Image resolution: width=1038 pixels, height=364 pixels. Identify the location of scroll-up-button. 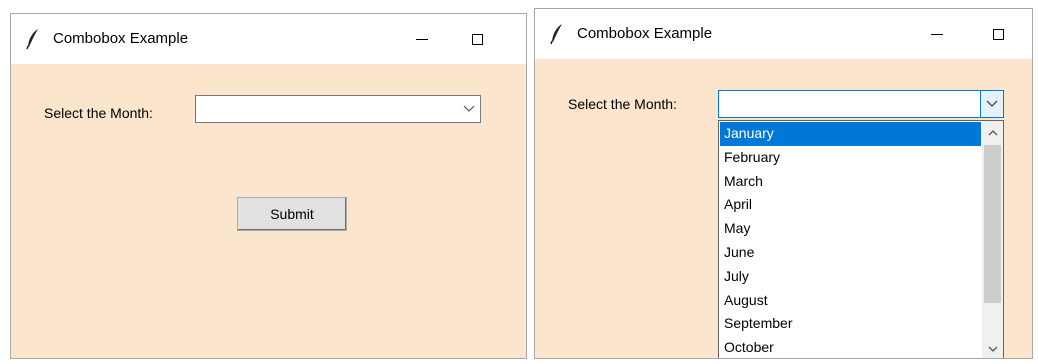
(992, 131).